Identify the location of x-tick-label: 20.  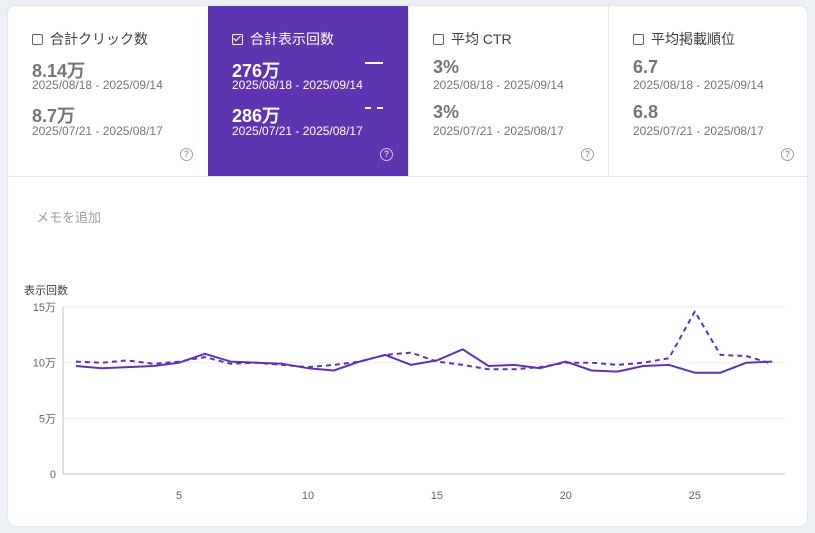
(566, 496).